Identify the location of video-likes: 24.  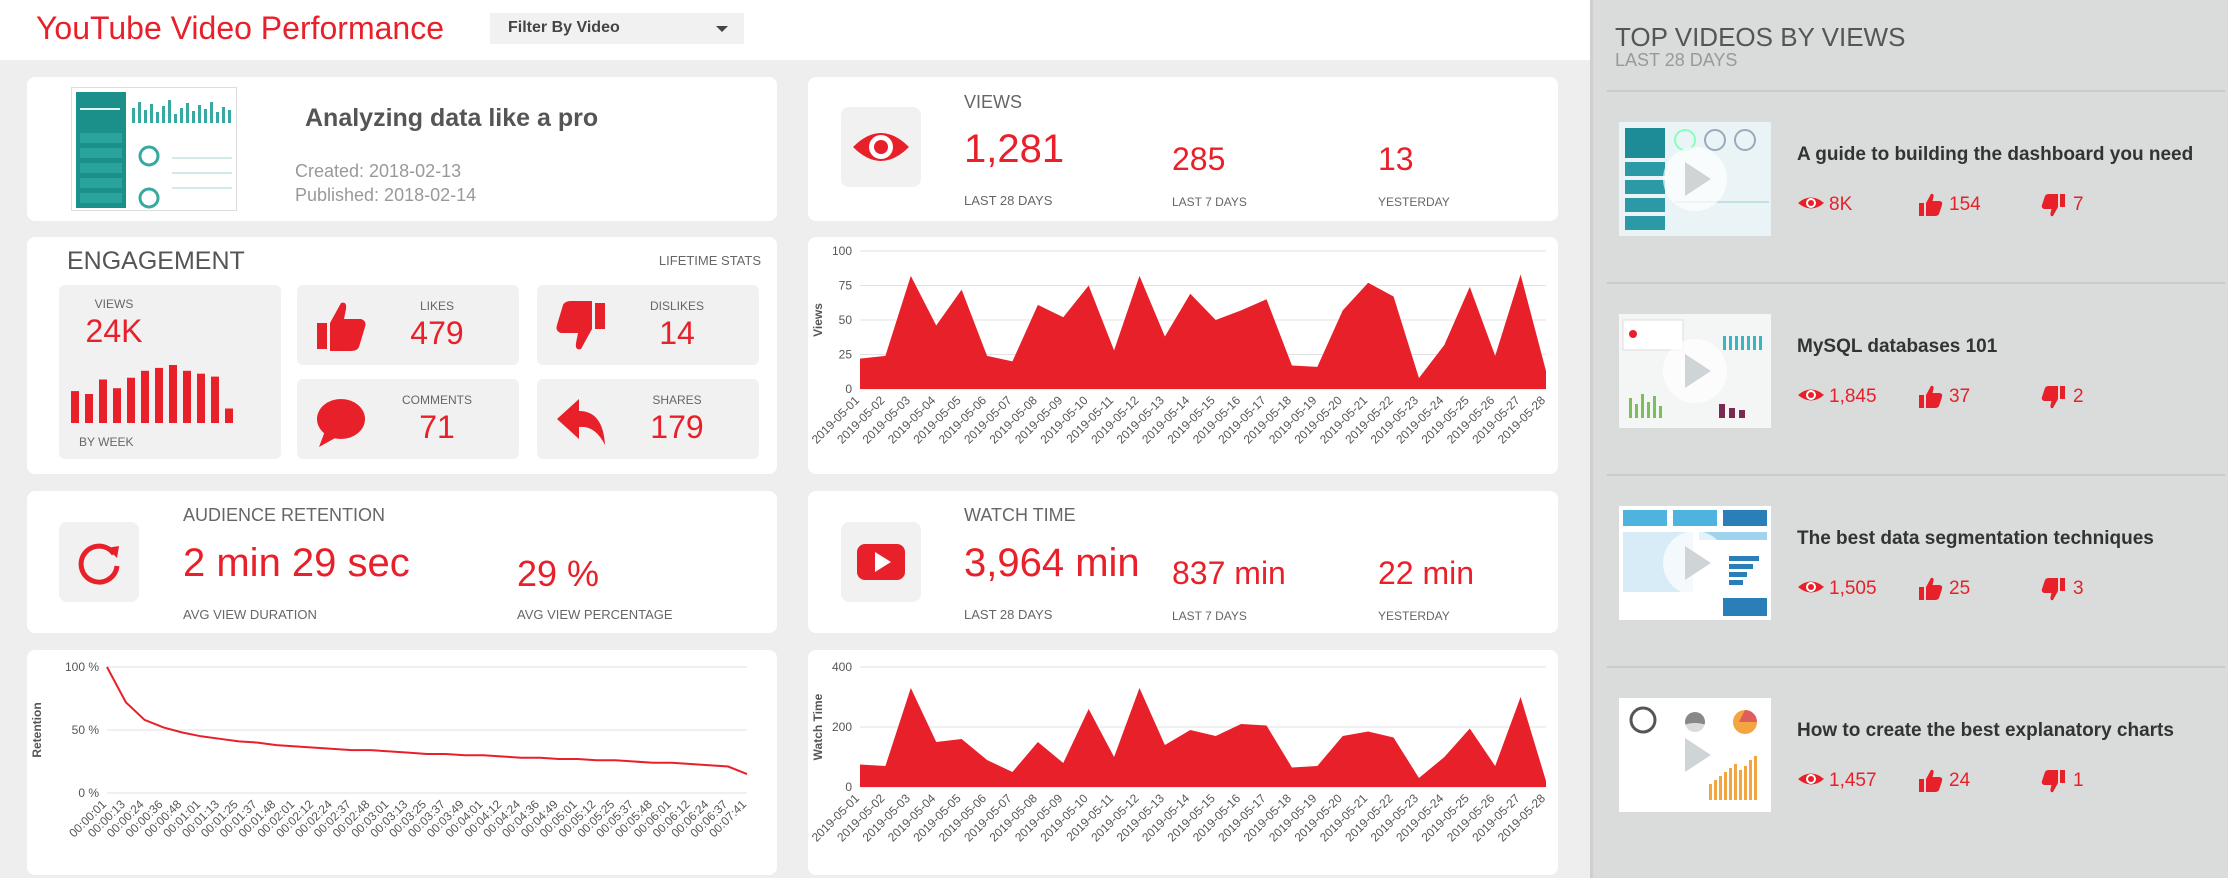
(1957, 781).